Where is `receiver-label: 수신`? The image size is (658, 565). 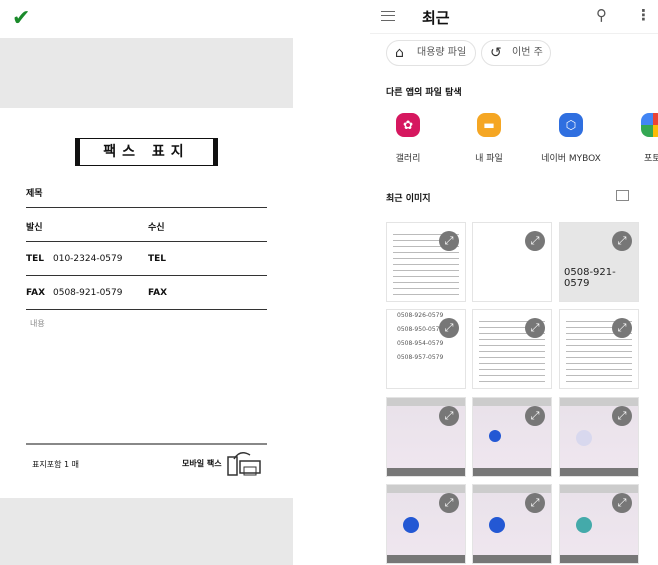 receiver-label: 수신 is located at coordinates (156, 228).